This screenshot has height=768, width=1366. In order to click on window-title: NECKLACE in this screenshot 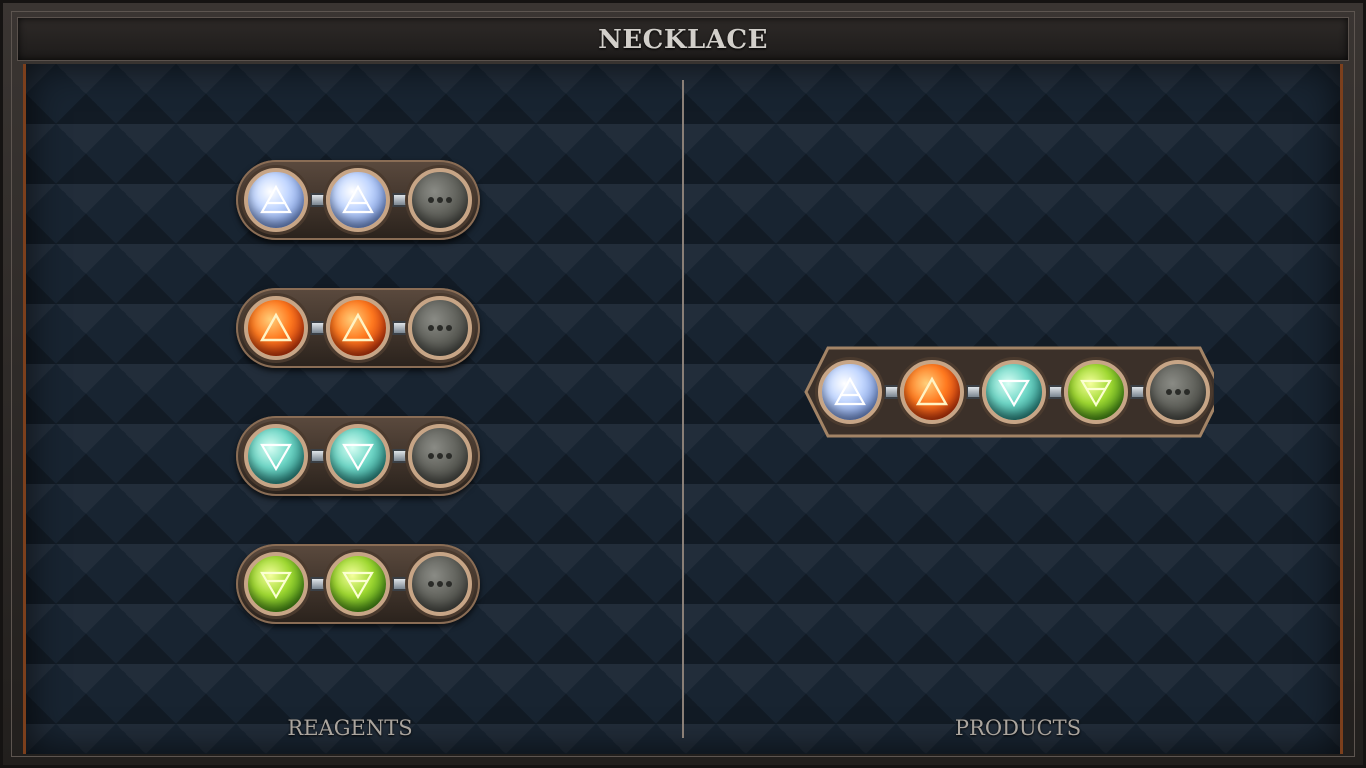, I will do `click(683, 40)`.